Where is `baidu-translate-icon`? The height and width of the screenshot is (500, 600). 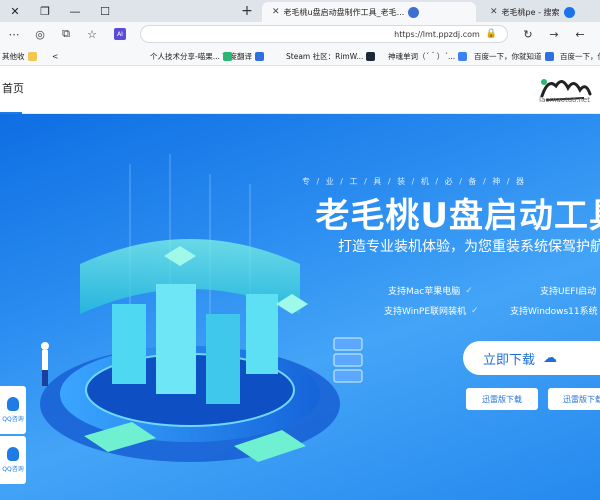
baidu-translate-icon is located at coordinates (259, 56).